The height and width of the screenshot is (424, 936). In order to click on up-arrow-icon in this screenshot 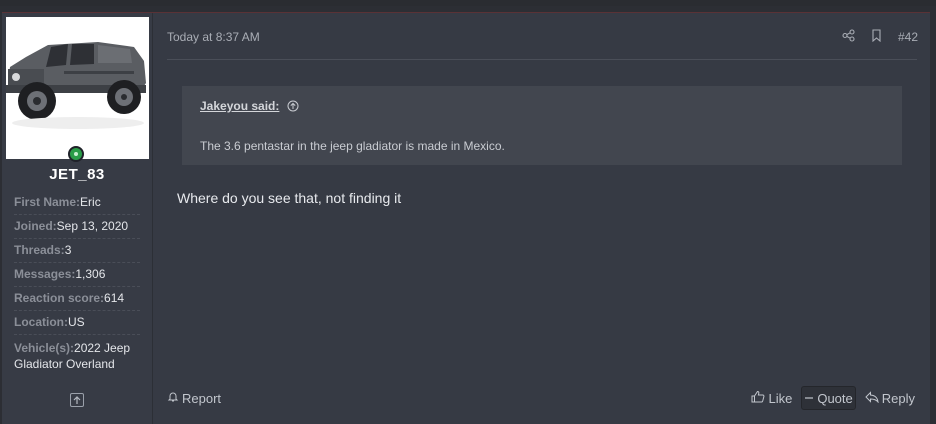, I will do `click(77, 400)`.